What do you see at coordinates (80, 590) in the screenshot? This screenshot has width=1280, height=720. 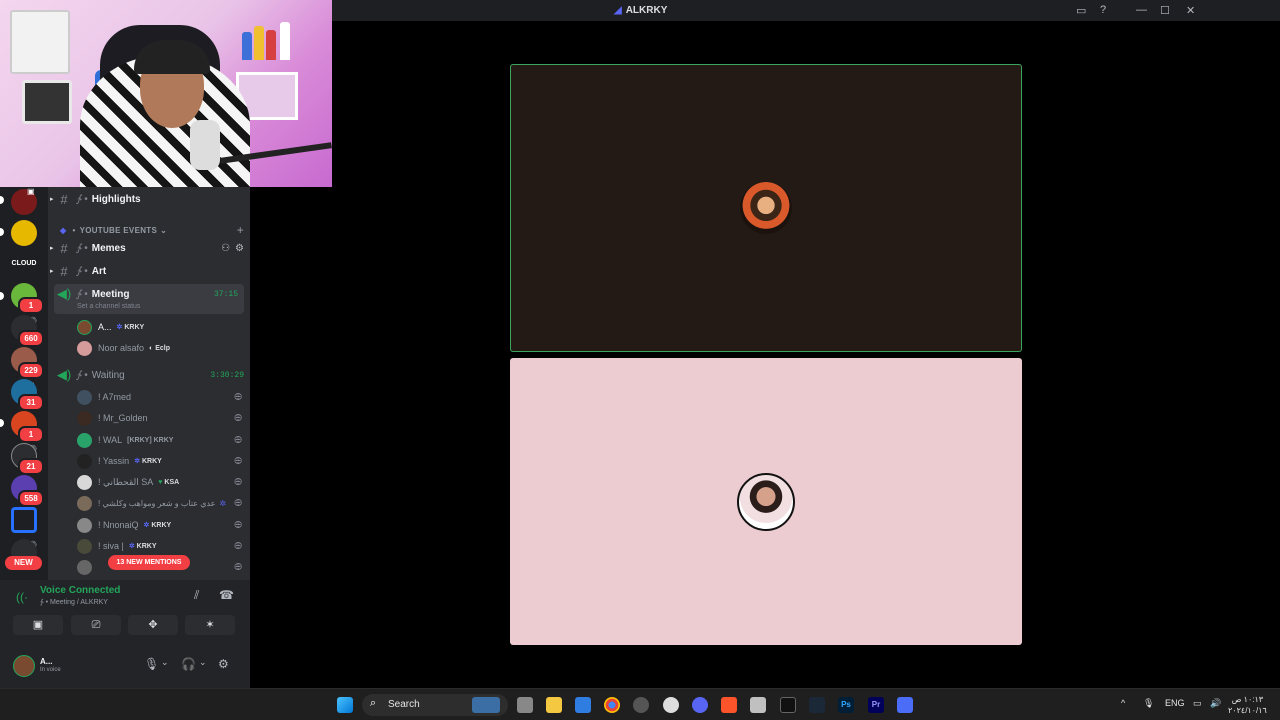 I see `voice-status: Voice Connected` at bounding box center [80, 590].